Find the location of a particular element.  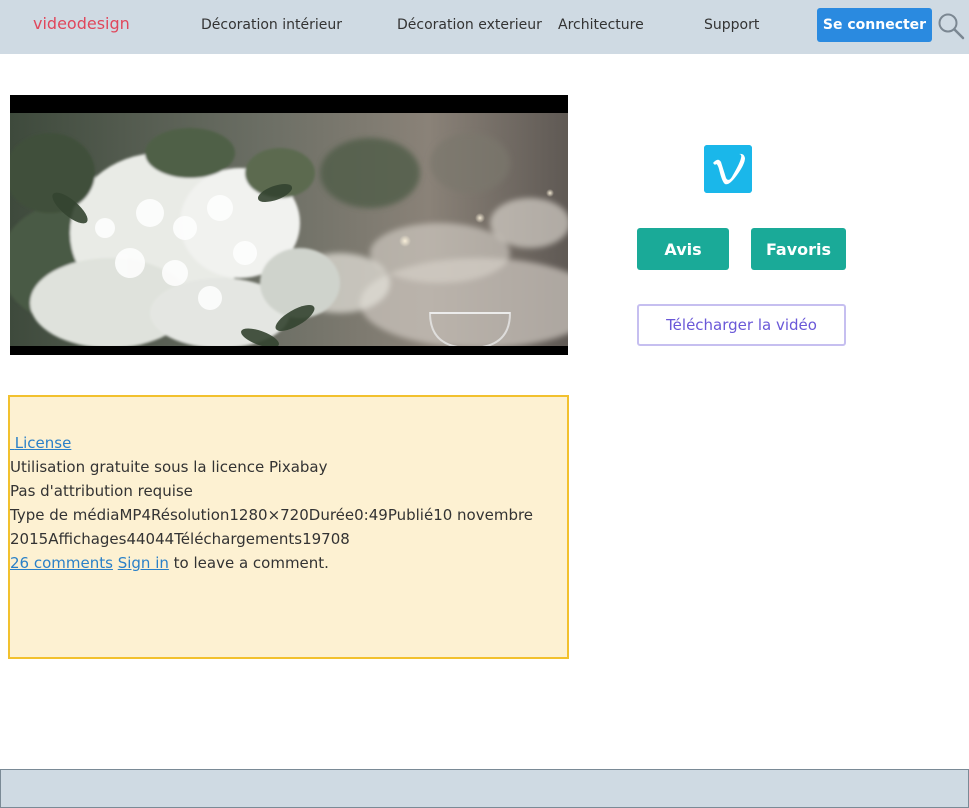

avis-button: Avis is located at coordinates (683, 249).